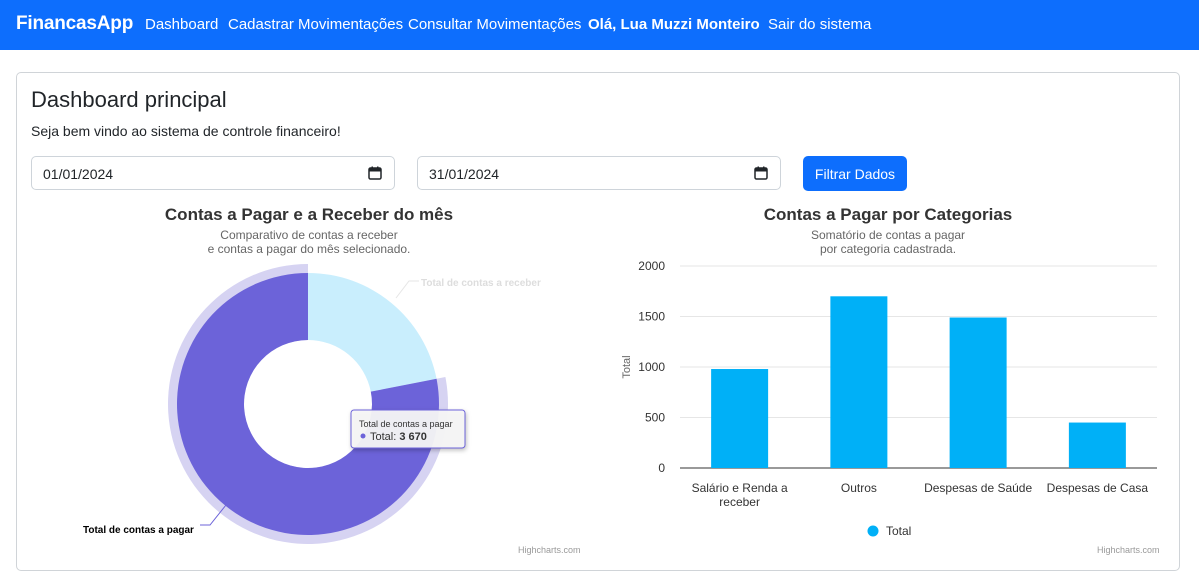  What do you see at coordinates (651, 266) in the screenshot?
I see `y-tick-label: 2000` at bounding box center [651, 266].